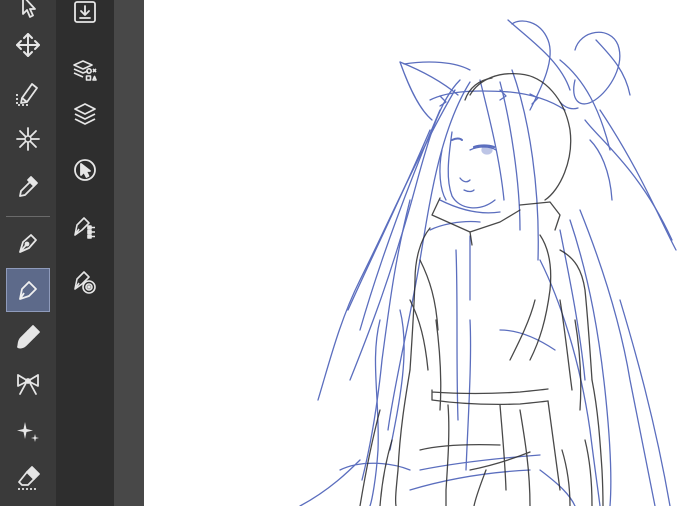 The height and width of the screenshot is (506, 680). I want to click on magic-wand-sparkle-icon, so click(28, 139).